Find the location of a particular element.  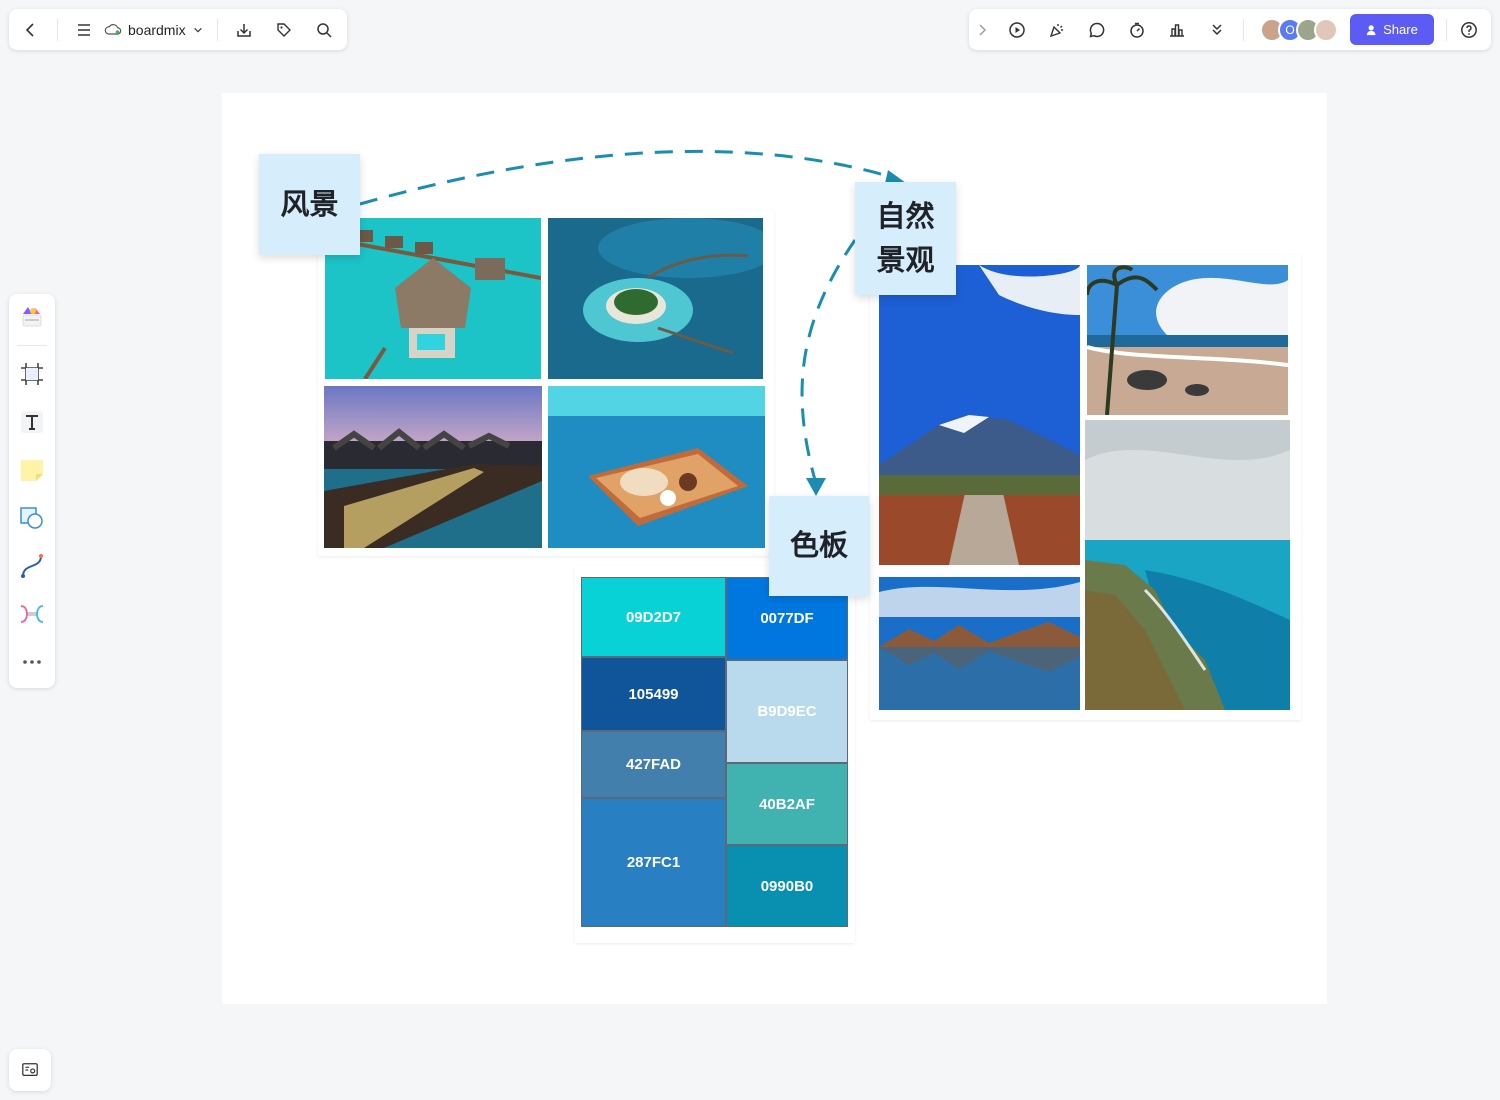

template-tool is located at coordinates (32, 316).